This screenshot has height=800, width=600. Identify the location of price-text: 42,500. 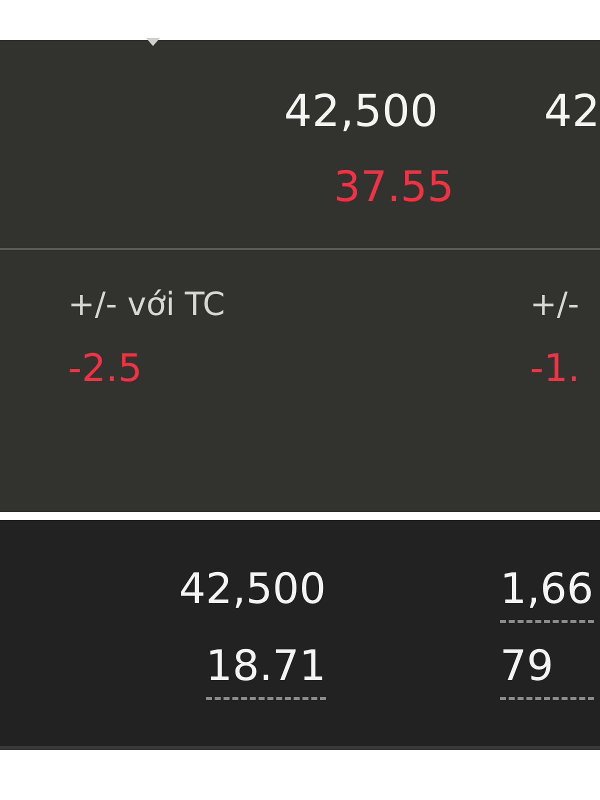
(361, 112).